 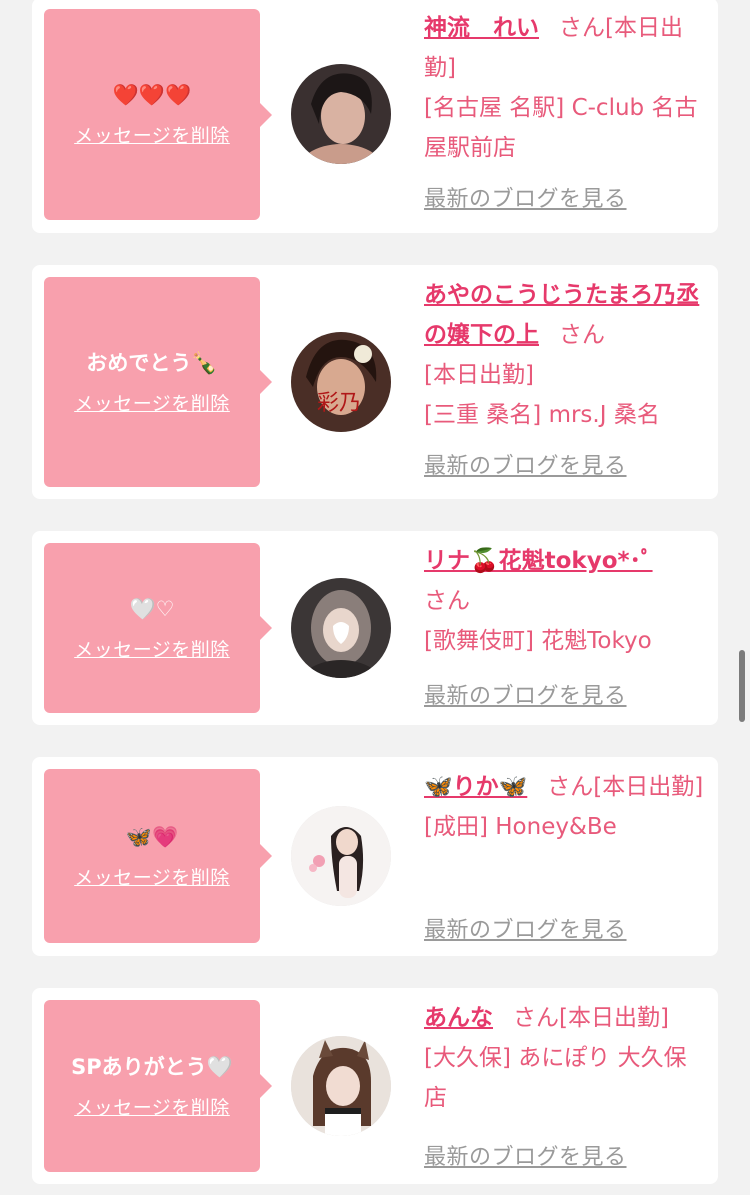 What do you see at coordinates (475, 787) in the screenshot?
I see `girl-name-link: 🦋りか🦋` at bounding box center [475, 787].